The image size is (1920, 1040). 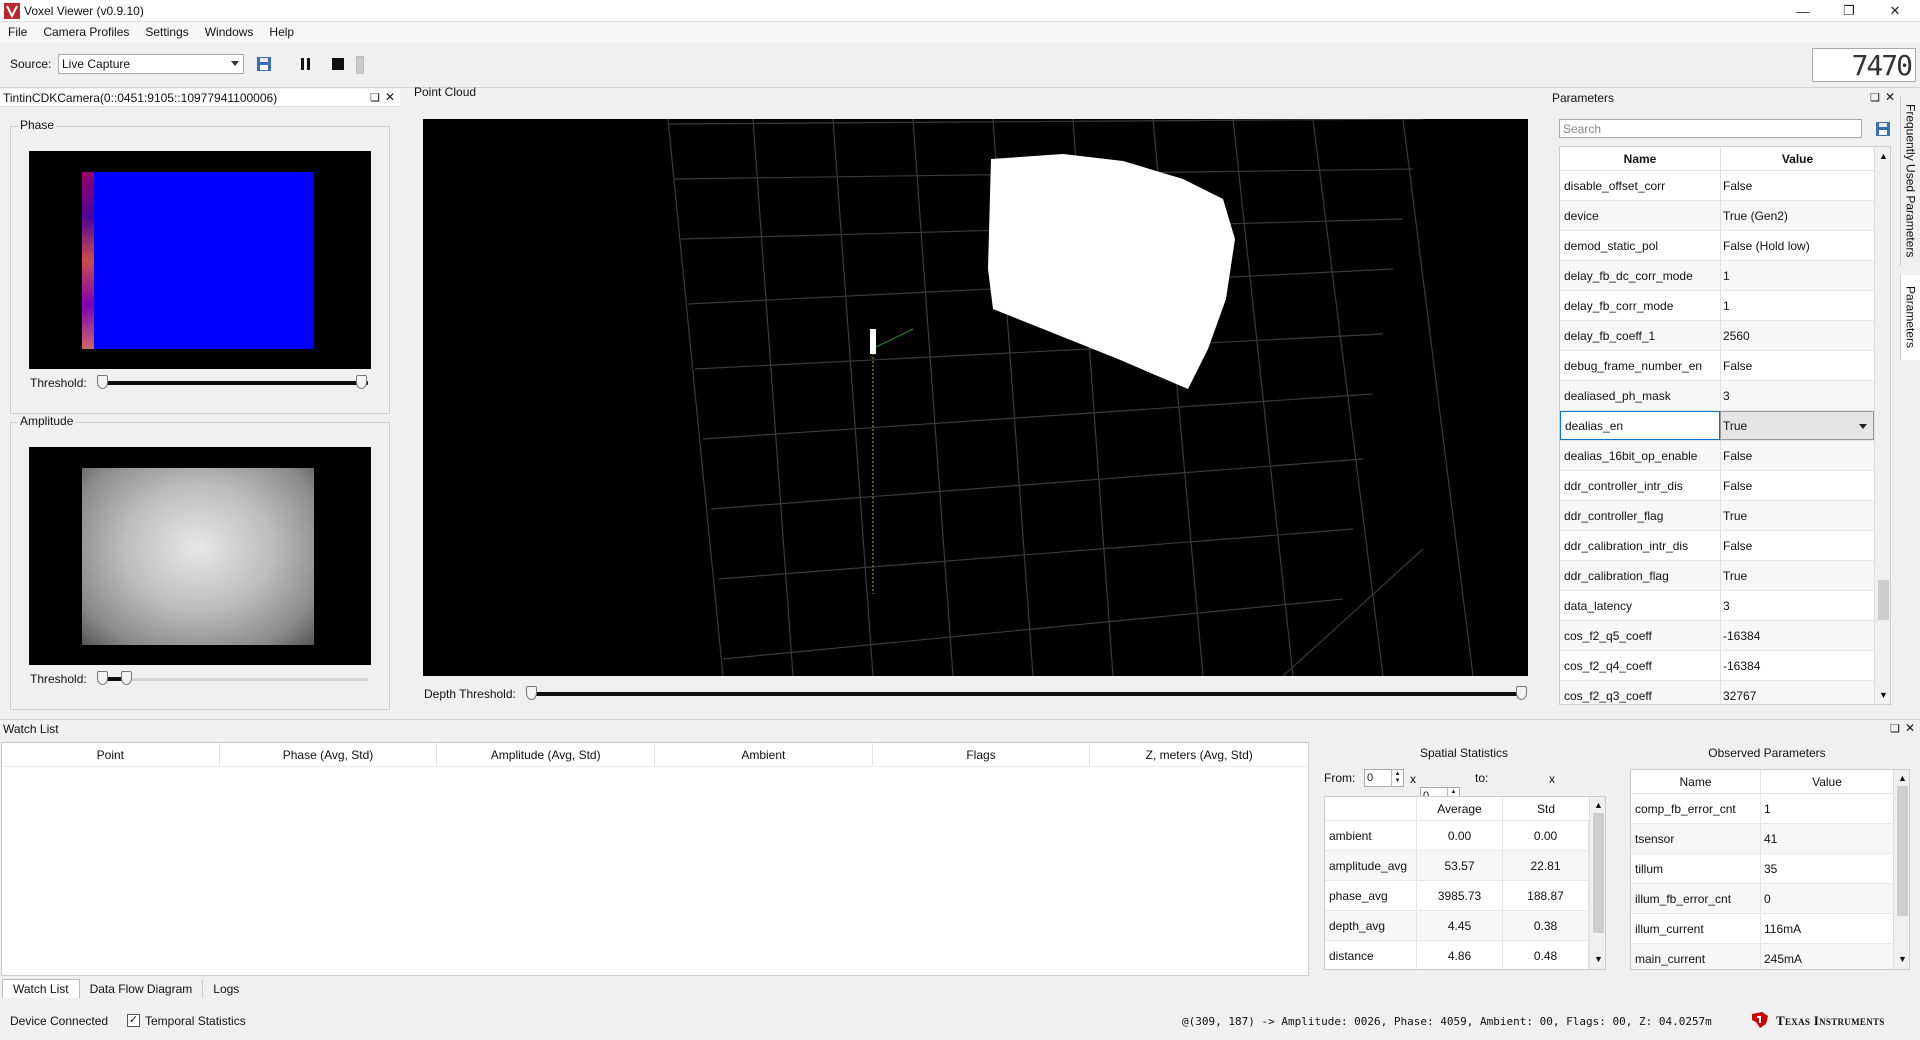 What do you see at coordinates (361, 382) in the screenshot?
I see `phase-threshold-max-handle` at bounding box center [361, 382].